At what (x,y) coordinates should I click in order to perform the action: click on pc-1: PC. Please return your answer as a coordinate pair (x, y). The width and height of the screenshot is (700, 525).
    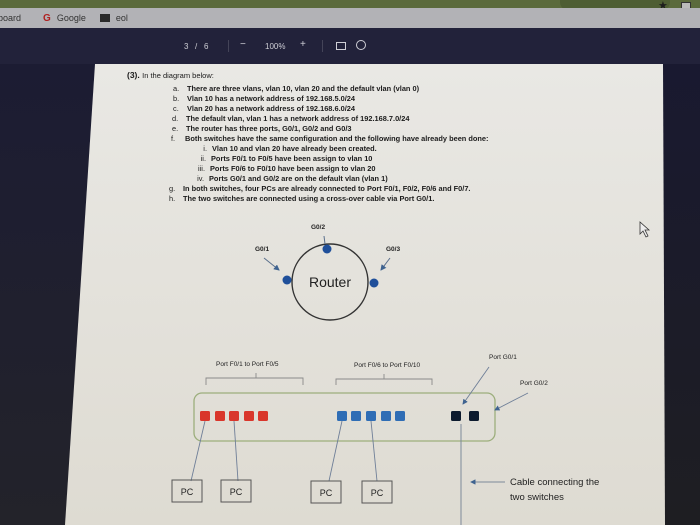
    Looking at the image, I should click on (187, 491).